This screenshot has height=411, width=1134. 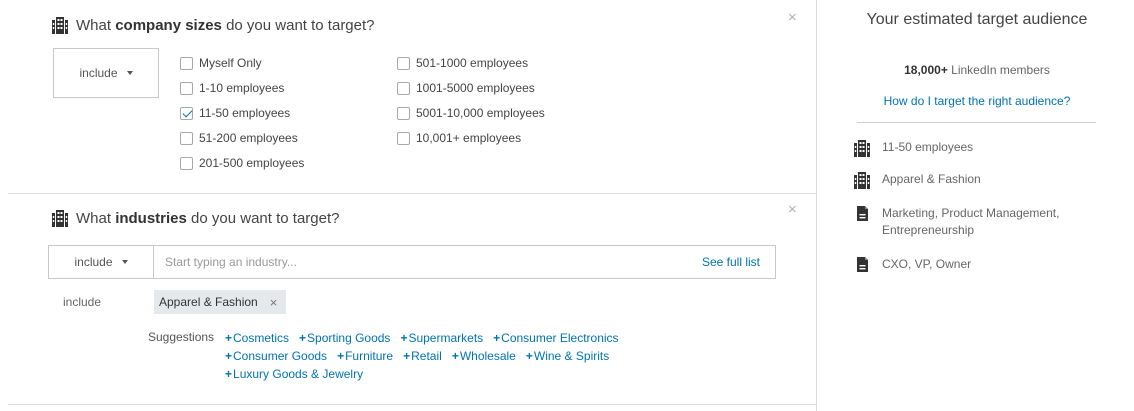 I want to click on target-help-link: How do I target the right audience?, so click(x=977, y=101).